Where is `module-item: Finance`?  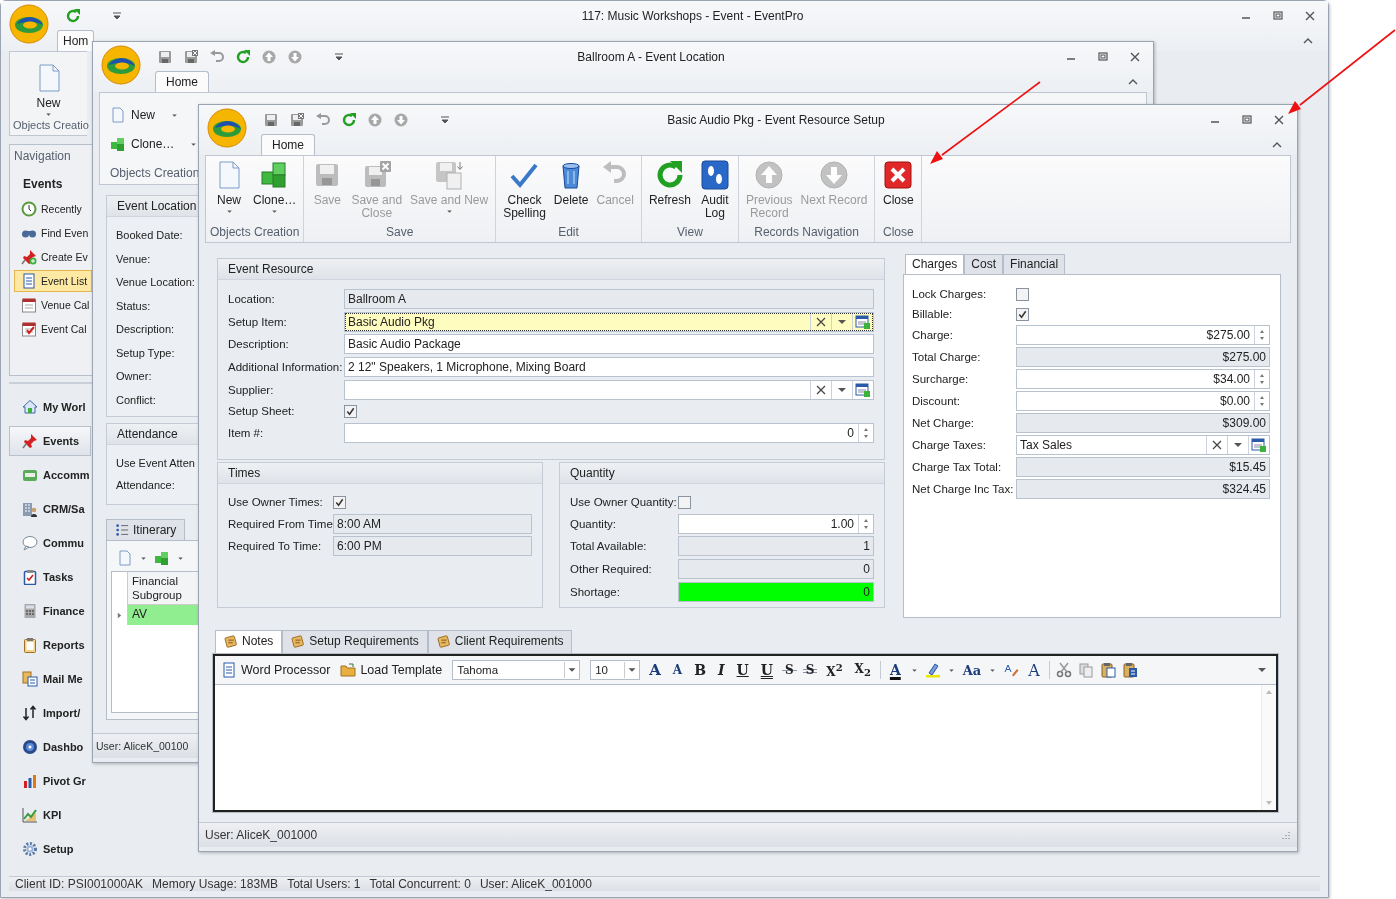 module-item: Finance is located at coordinates (50, 611).